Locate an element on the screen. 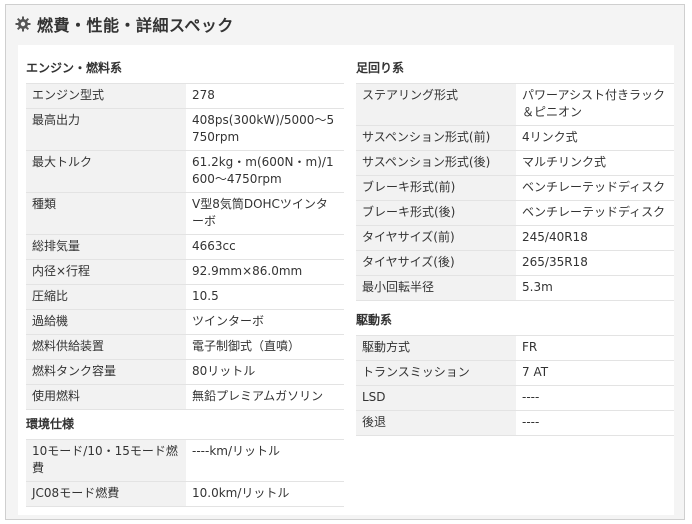  spec-value: パワーアシスト付きラック＆ピニオン is located at coordinates (595, 104).